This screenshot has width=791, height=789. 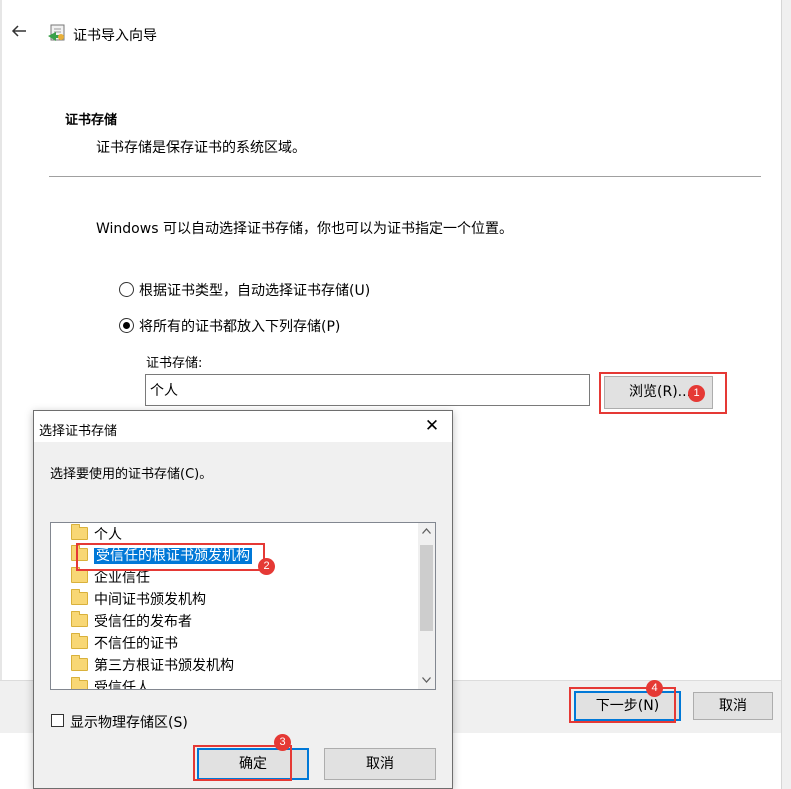 What do you see at coordinates (150, 600) in the screenshot?
I see `tree-item-label: 中间证书颁发机构` at bounding box center [150, 600].